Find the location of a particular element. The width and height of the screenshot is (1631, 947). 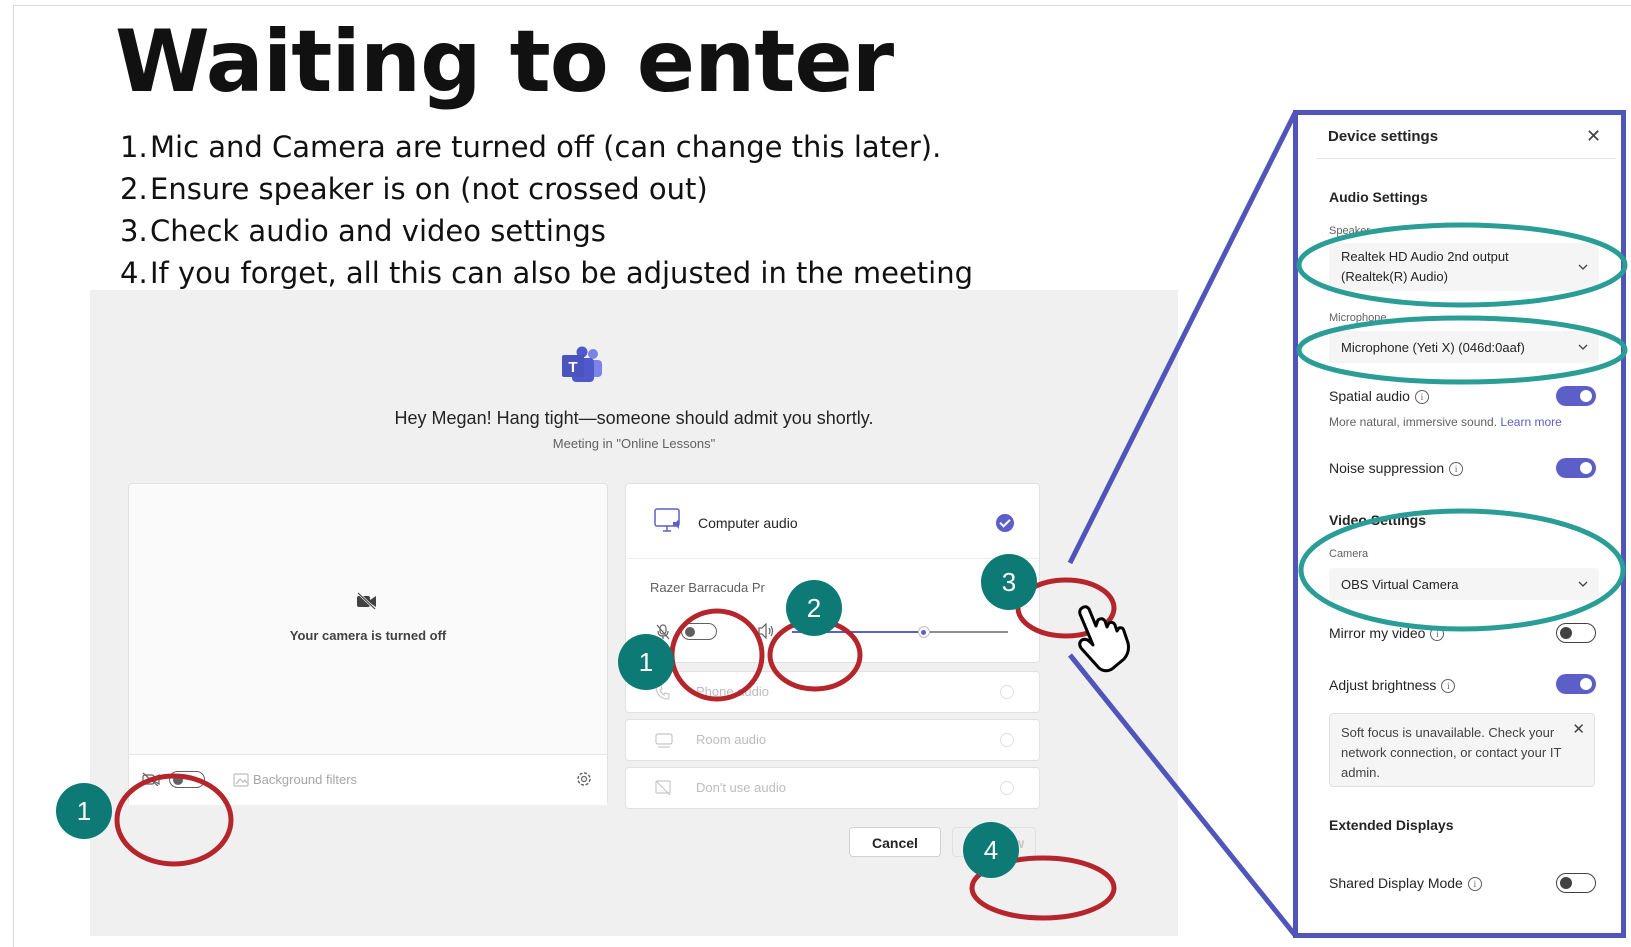

mic-toggle is located at coordinates (699, 631).